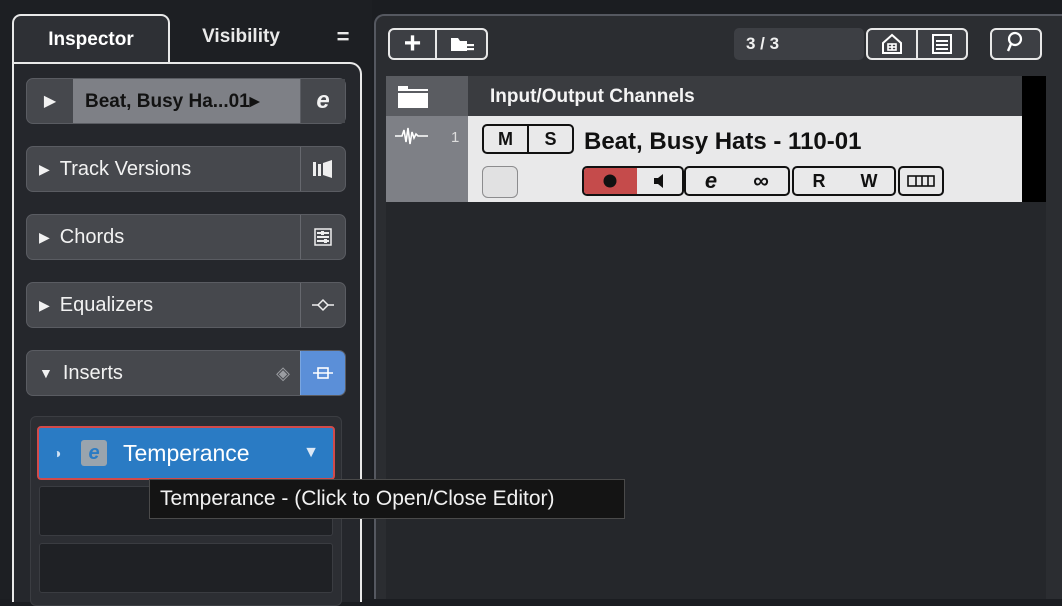 This screenshot has height=606, width=1062. What do you see at coordinates (413, 97) in the screenshot?
I see `folder-icon` at bounding box center [413, 97].